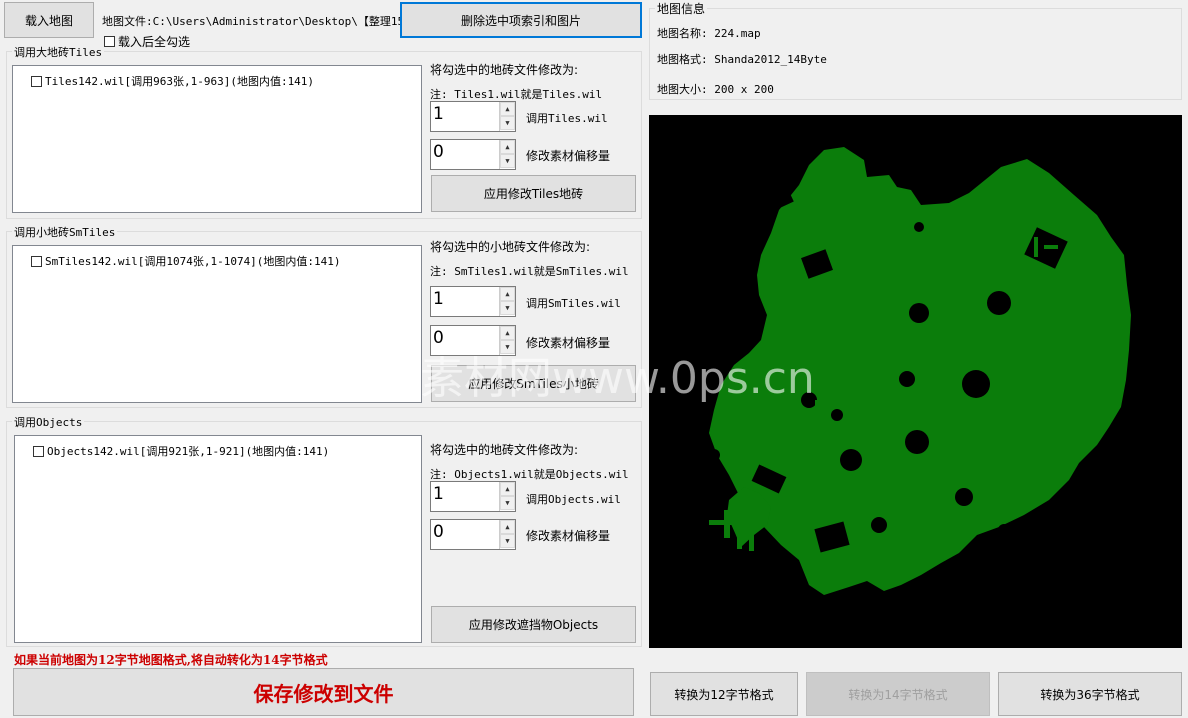  Describe the element at coordinates (521, 20) in the screenshot. I see `delete-selected-button: 删除选中项索引和图片` at that location.